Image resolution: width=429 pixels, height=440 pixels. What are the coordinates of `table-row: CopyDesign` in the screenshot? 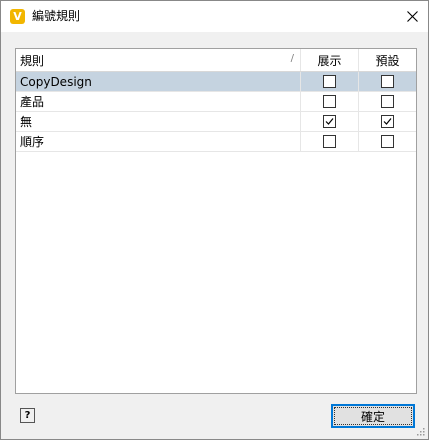 It's located at (216, 82).